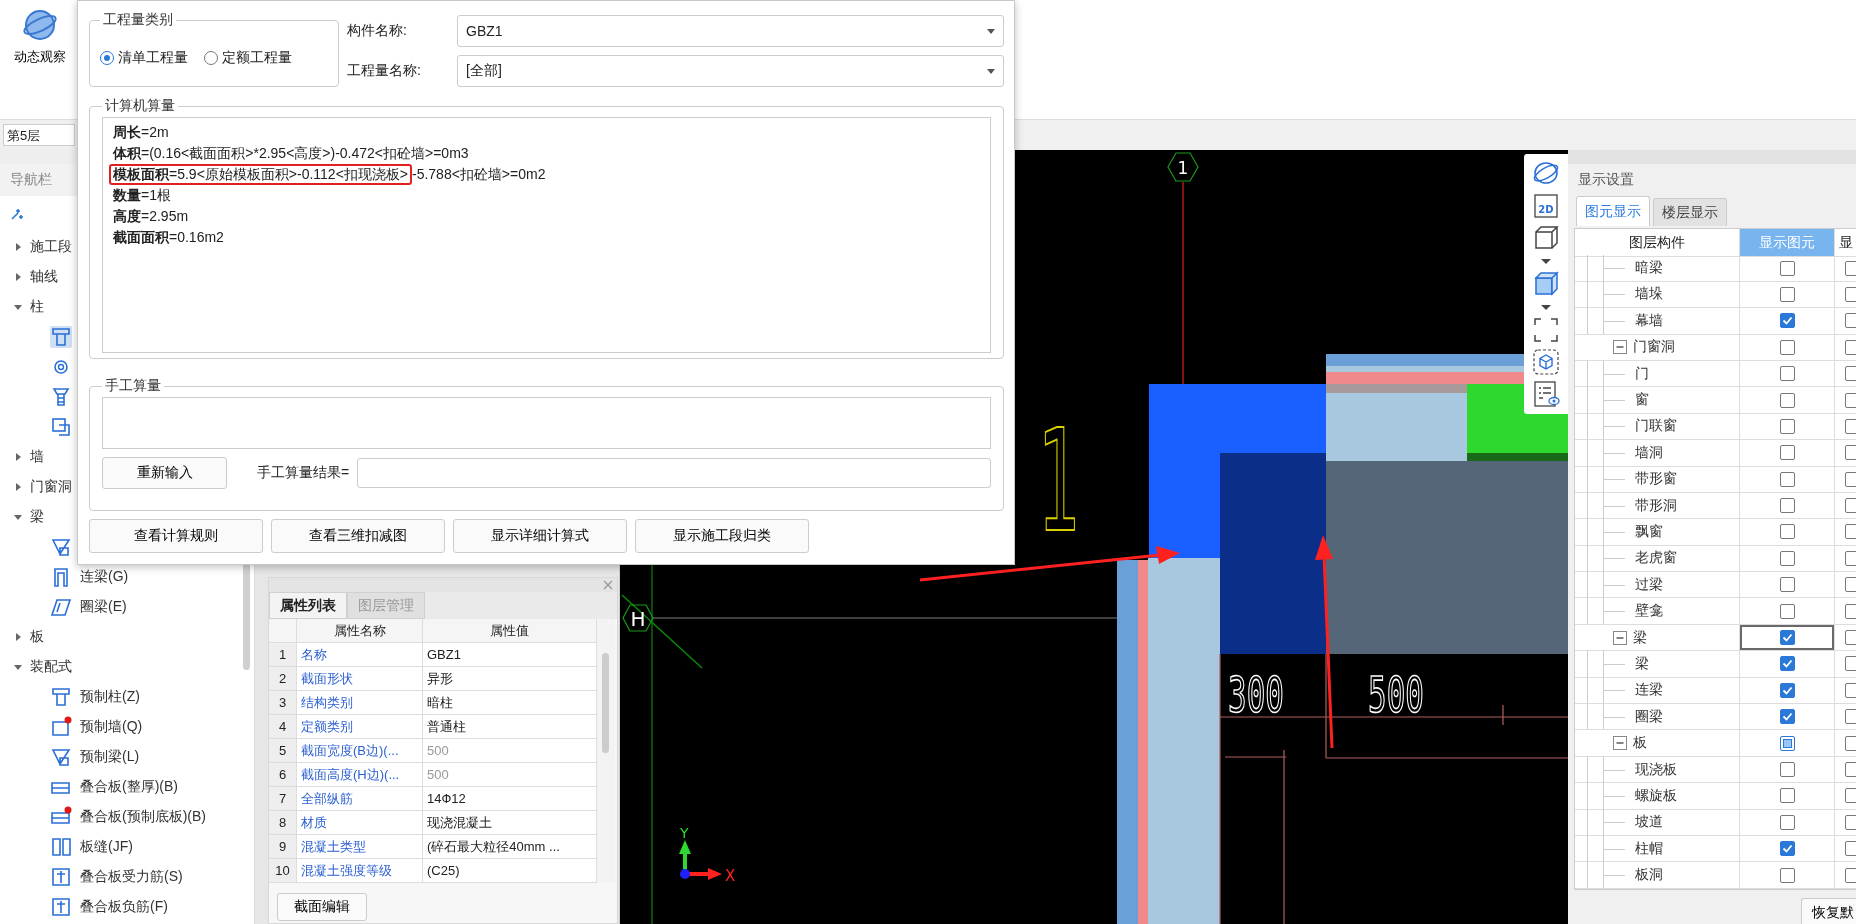  Describe the element at coordinates (1619, 611) in the screenshot. I see `tree-label: 壁龛` at that location.